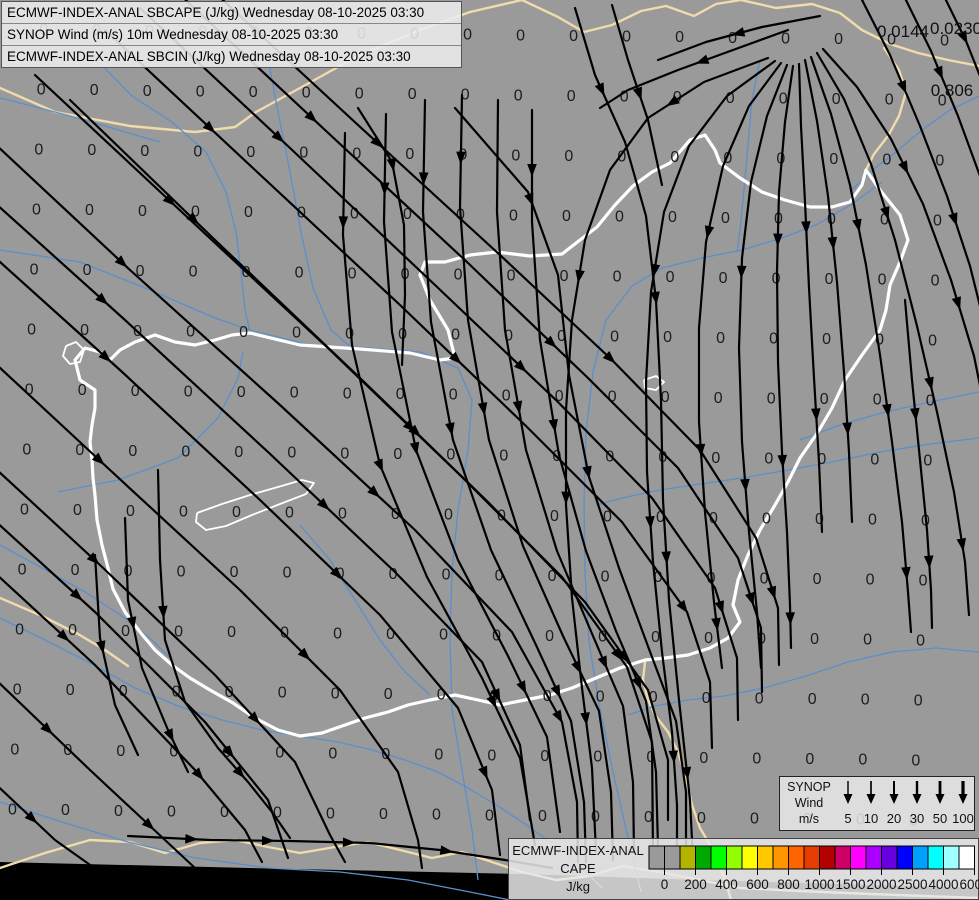 This screenshot has width=979, height=900. What do you see at coordinates (917, 818) in the screenshot?
I see `wind-speed-label: 30` at bounding box center [917, 818].